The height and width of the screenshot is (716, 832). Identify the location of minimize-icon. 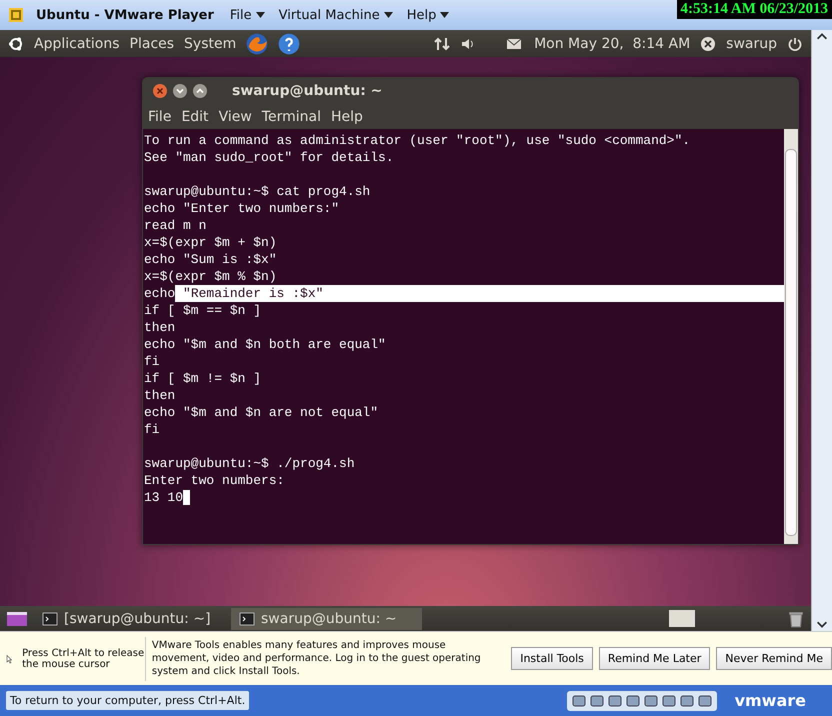
(180, 91).